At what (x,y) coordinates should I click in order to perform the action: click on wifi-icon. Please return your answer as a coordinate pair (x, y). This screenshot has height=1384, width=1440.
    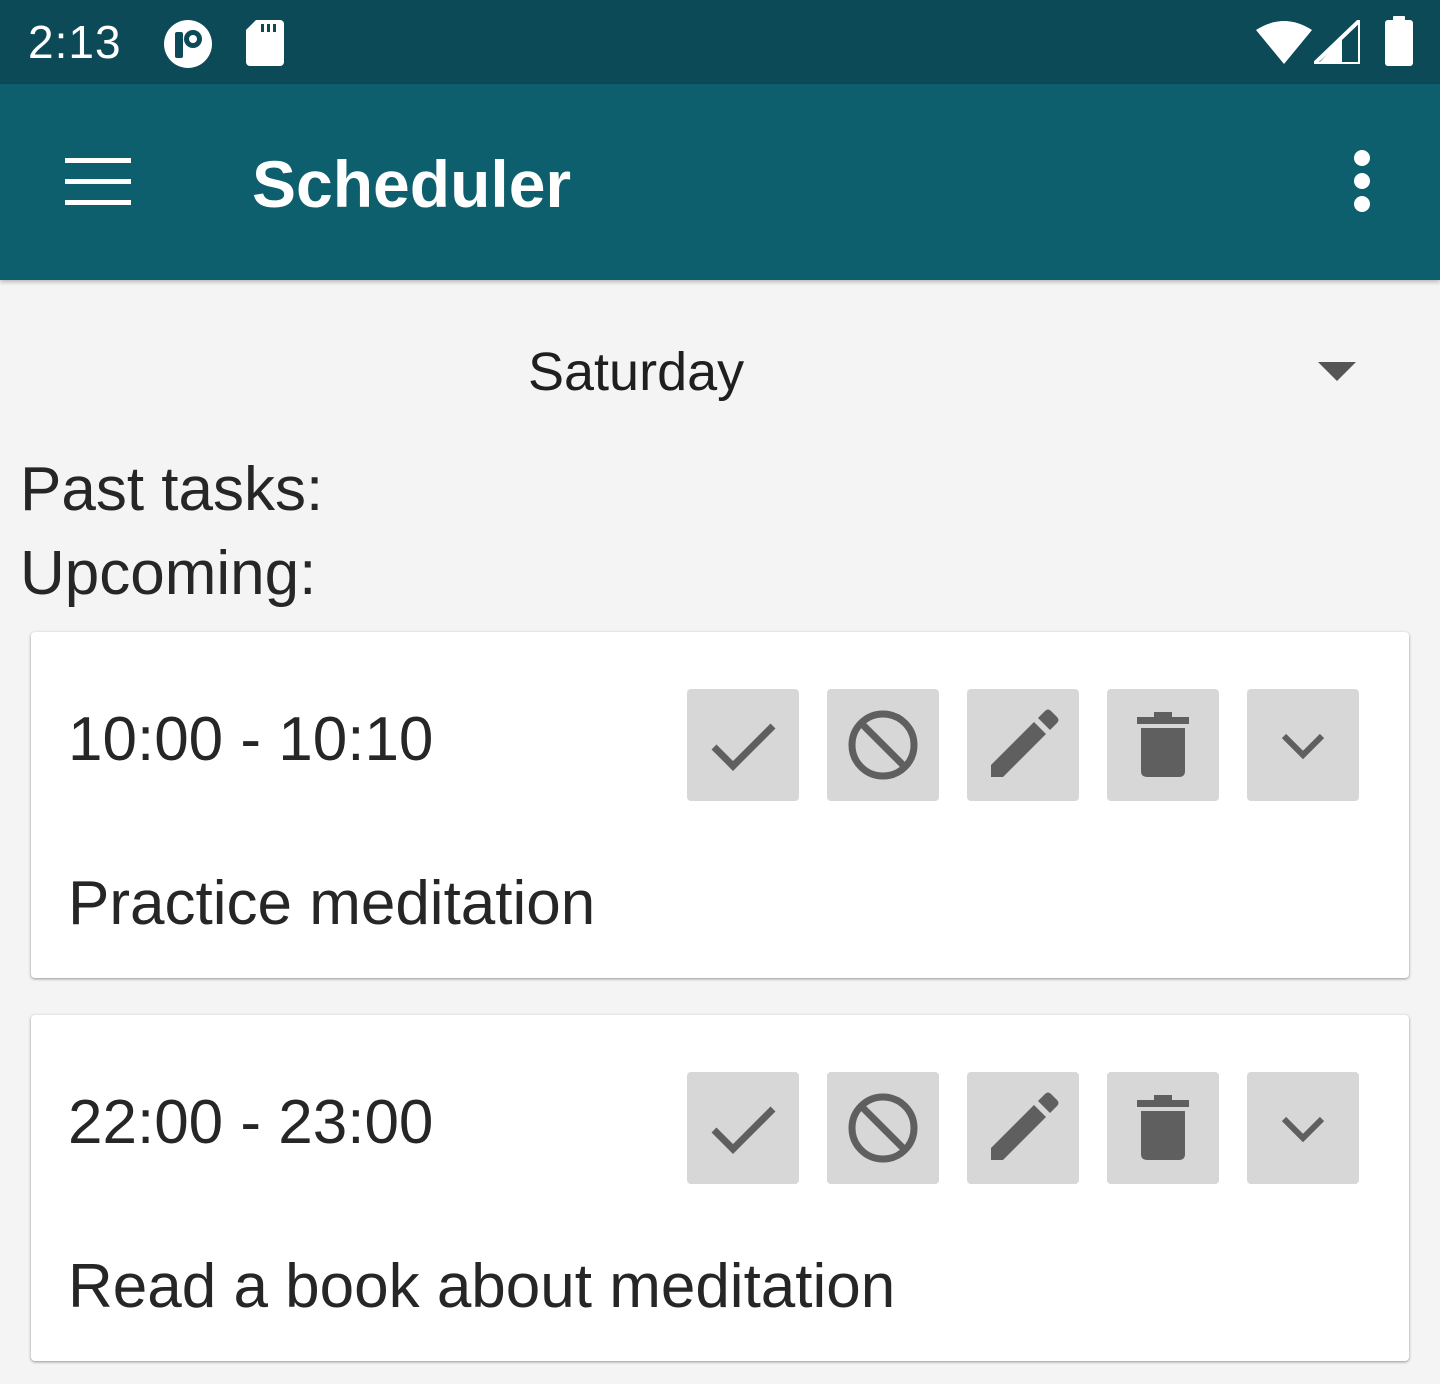
    Looking at the image, I should click on (1284, 42).